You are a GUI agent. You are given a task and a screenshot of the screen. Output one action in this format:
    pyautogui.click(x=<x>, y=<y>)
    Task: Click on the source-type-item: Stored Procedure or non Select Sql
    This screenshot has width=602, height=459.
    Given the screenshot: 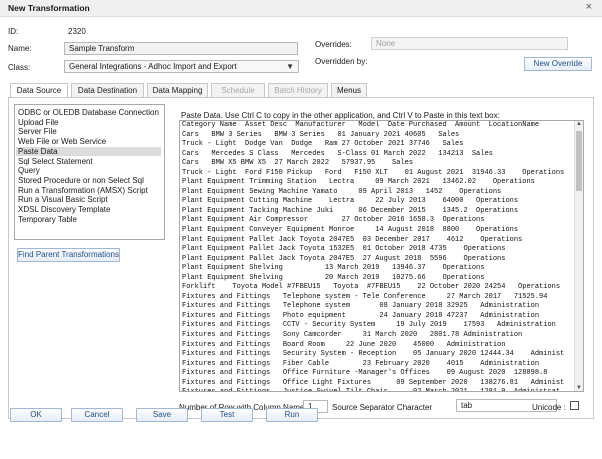 What is the action you would take?
    pyautogui.click(x=81, y=180)
    